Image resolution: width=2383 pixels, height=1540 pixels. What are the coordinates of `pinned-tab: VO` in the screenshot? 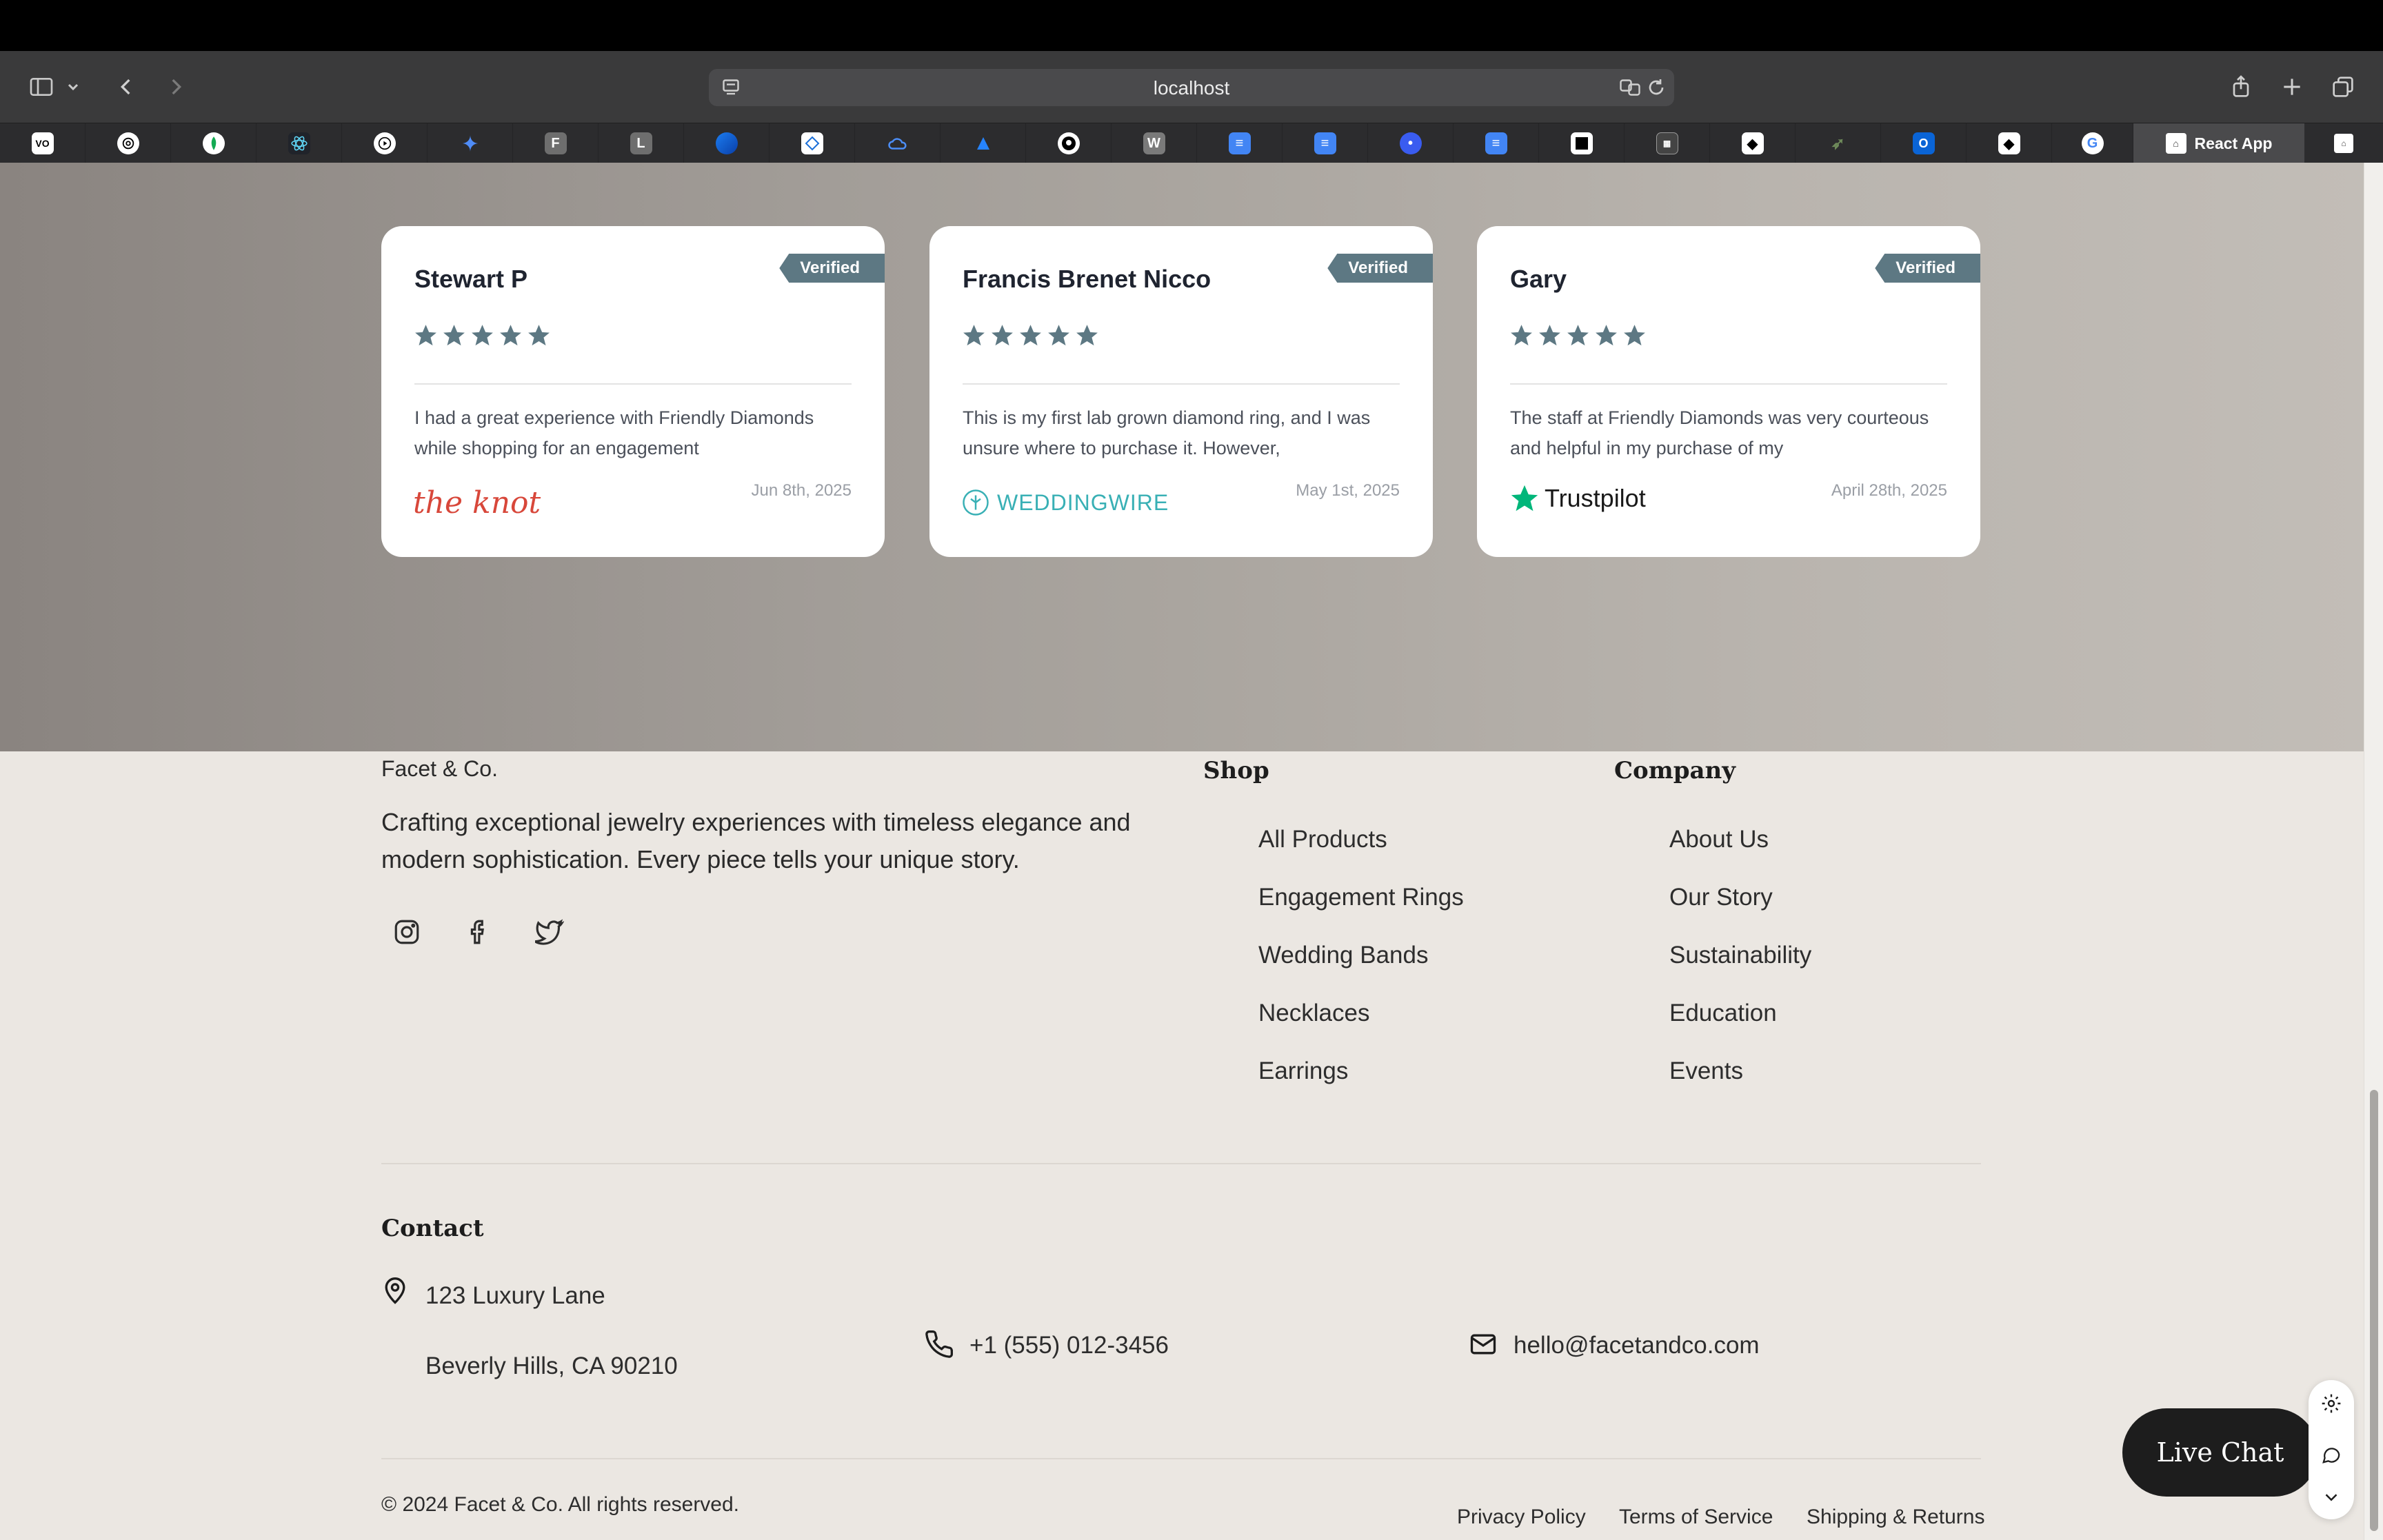 It's located at (43, 143).